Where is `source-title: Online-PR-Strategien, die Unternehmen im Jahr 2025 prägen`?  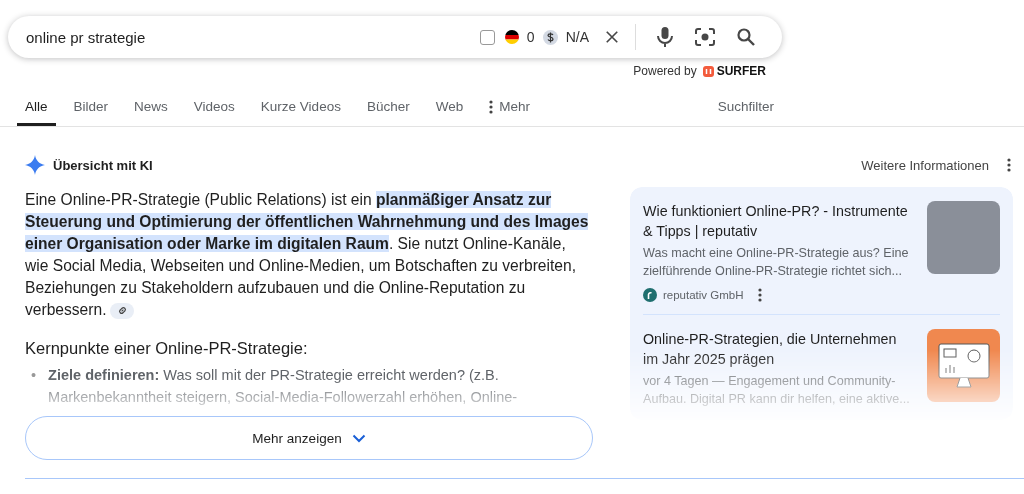 source-title: Online-PR-Strategien, die Unternehmen im Jahr 2025 prägen is located at coordinates (779, 349).